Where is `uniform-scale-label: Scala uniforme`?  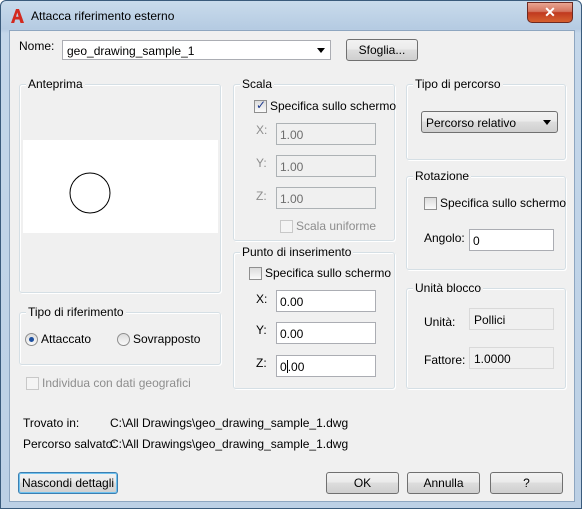 uniform-scale-label: Scala uniforme is located at coordinates (336, 226).